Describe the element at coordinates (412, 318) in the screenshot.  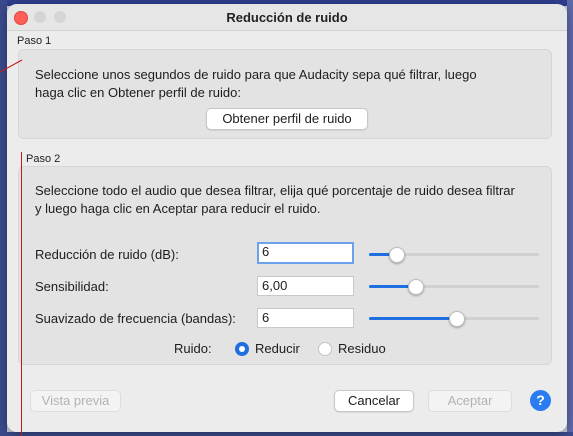
I see `slider-fill` at that location.